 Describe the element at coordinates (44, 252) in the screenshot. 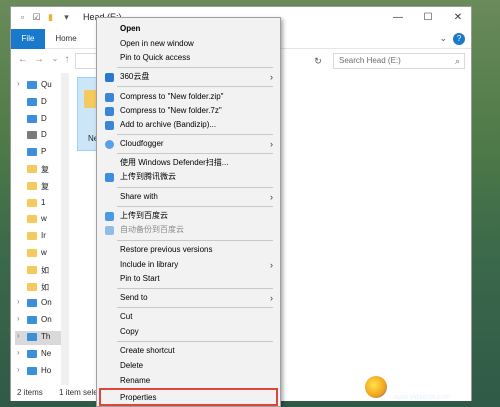

I see `sidebar-item-label: w` at that location.